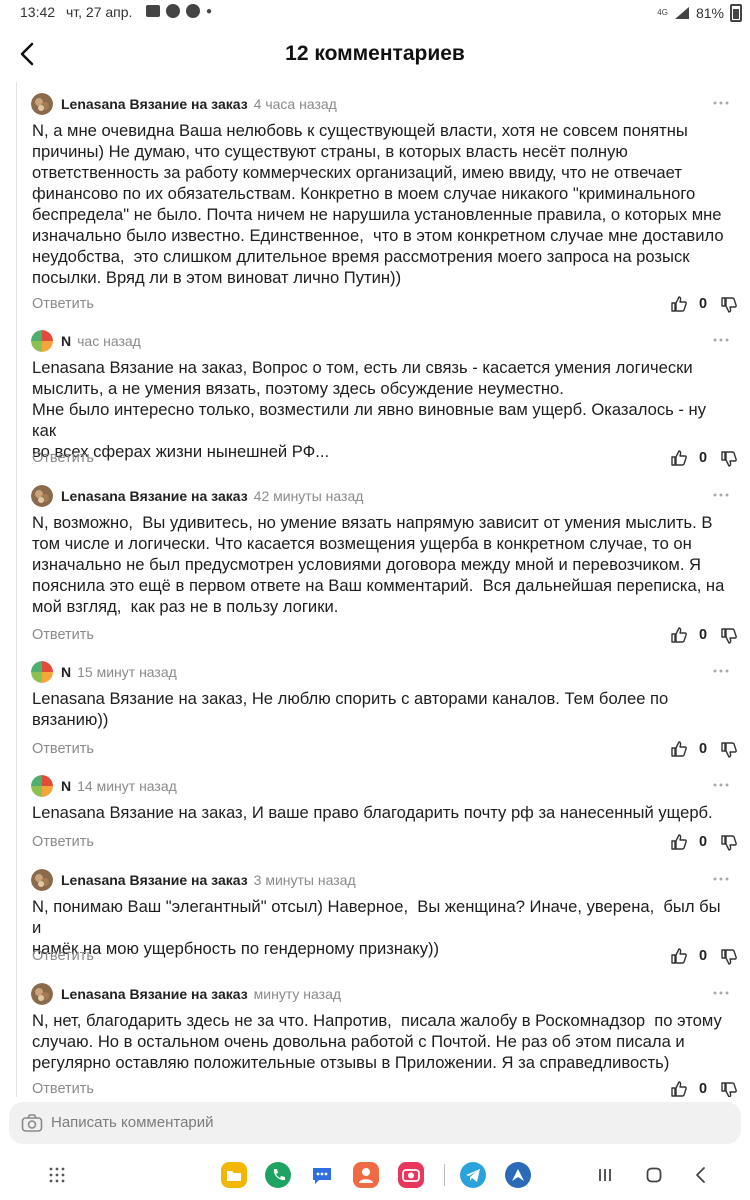 The height and width of the screenshot is (1200, 750). Describe the element at coordinates (736, 13) in the screenshot. I see `battery-icon` at that location.